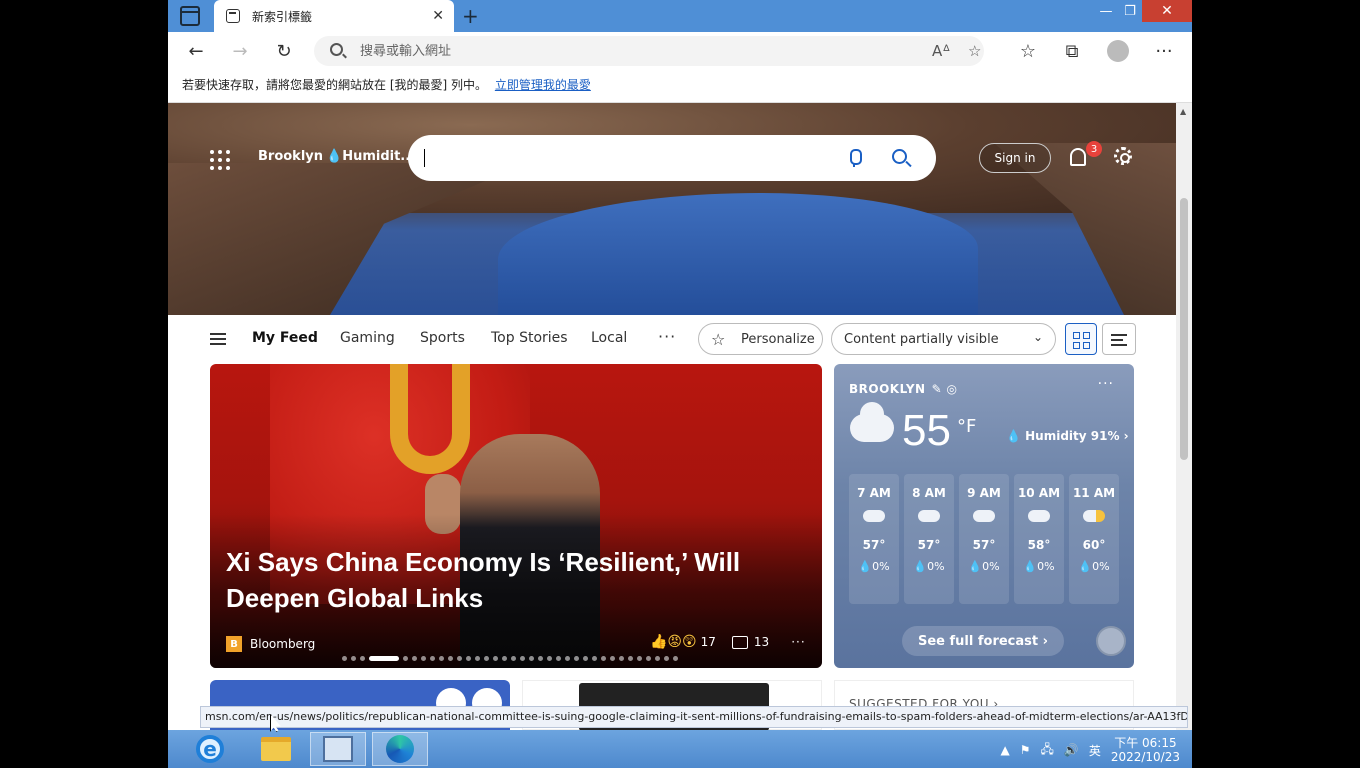 This screenshot has width=1360, height=768. I want to click on hour-forecast: 9 AM 57° 💧0%, so click(984, 539).